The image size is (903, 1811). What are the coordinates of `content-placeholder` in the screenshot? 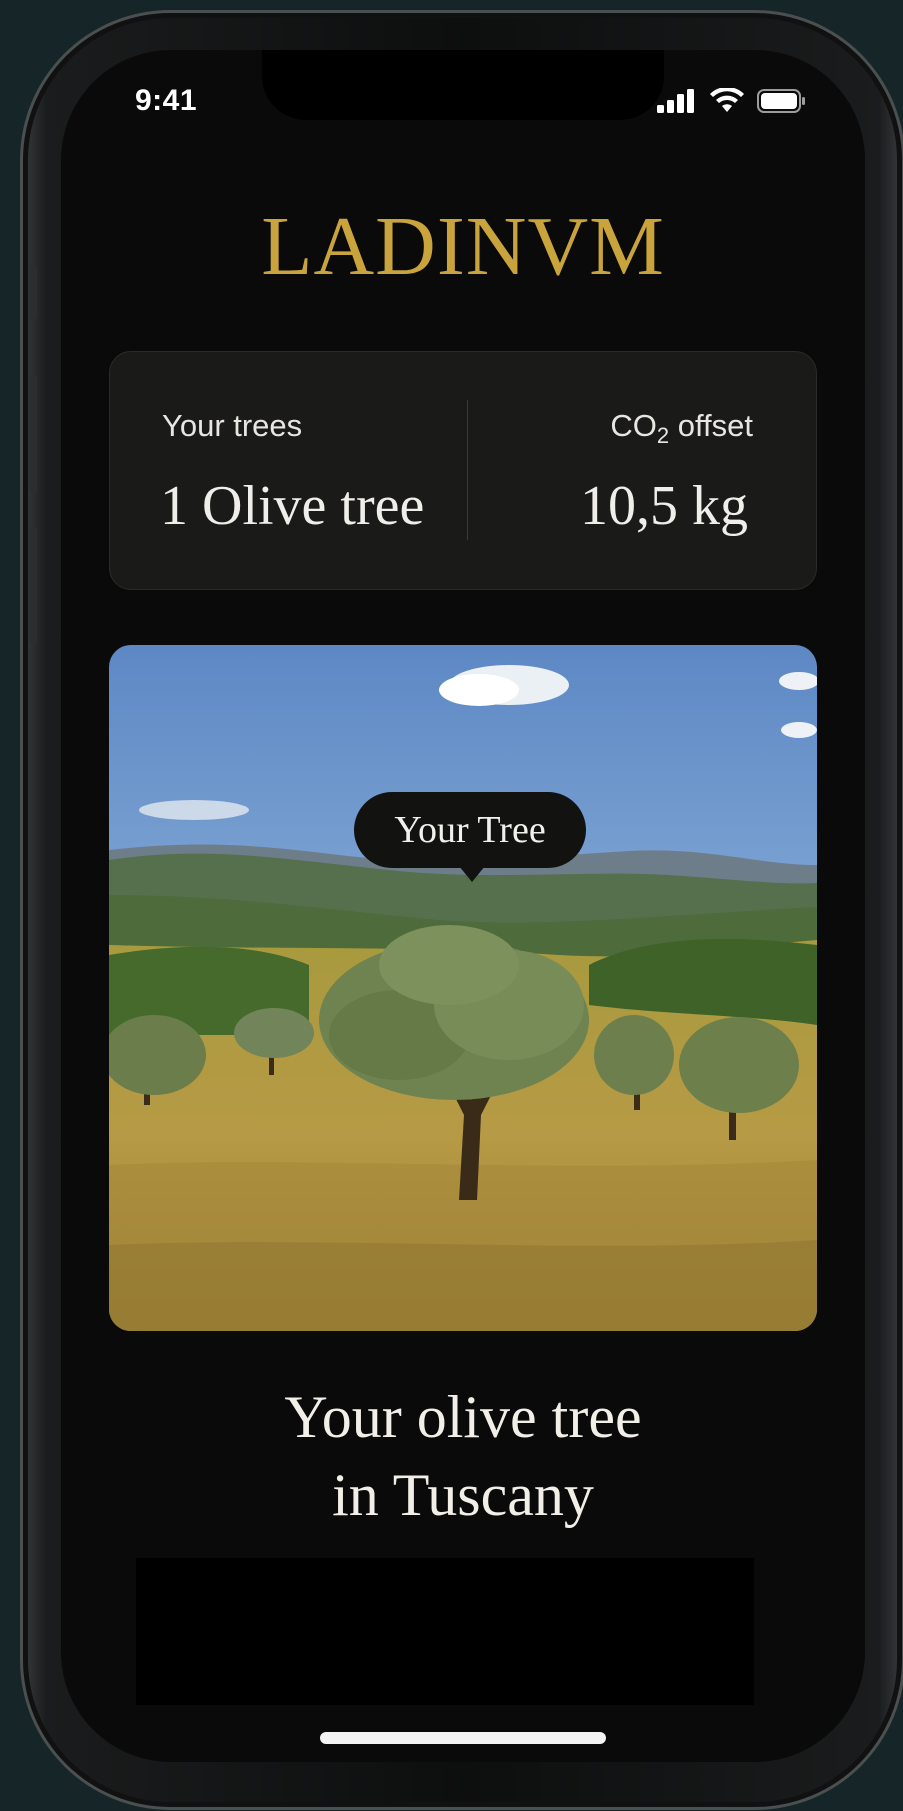 It's located at (445, 1631).